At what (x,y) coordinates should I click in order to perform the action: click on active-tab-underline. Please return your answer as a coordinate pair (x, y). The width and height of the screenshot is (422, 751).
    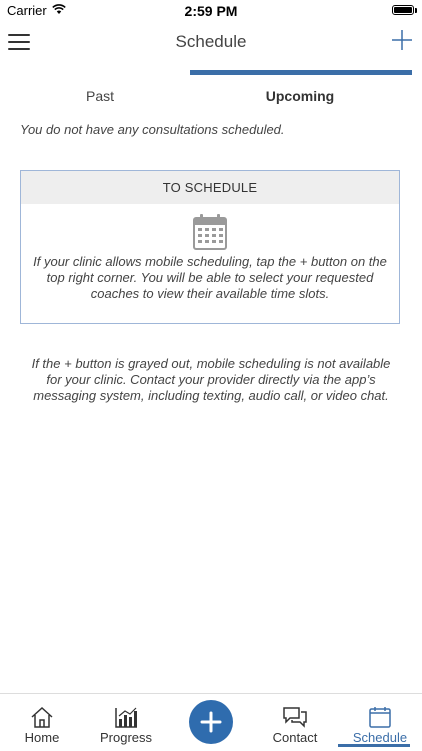
    Looking at the image, I should click on (374, 745).